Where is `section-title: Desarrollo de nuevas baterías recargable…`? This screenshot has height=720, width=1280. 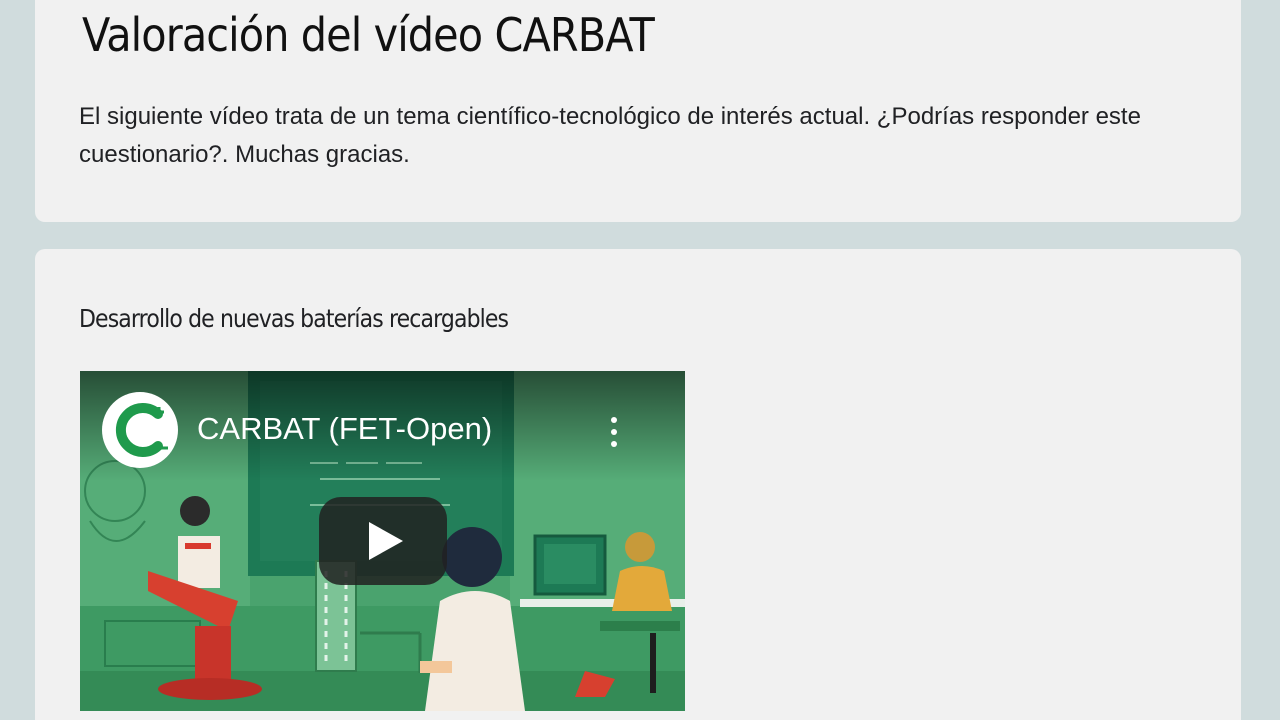
section-title: Desarrollo de nuevas baterías recargable… is located at coordinates (294, 318).